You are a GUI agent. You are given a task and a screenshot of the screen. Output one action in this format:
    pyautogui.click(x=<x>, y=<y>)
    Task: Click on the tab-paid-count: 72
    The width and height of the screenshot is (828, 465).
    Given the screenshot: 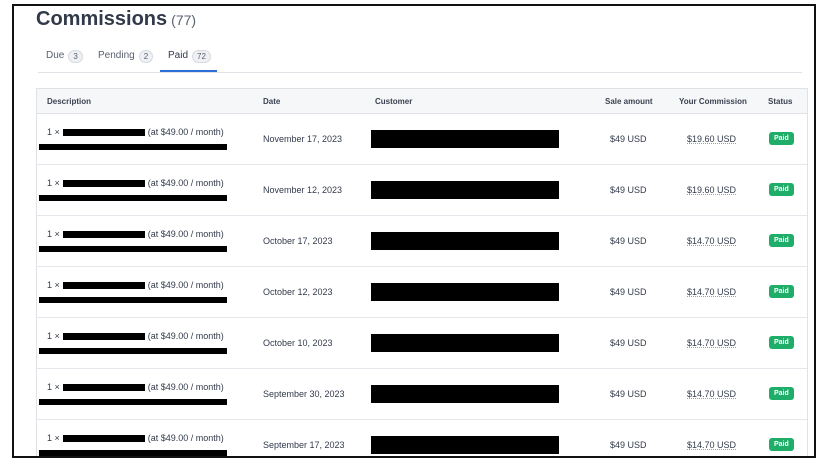 What is the action you would take?
    pyautogui.click(x=201, y=56)
    